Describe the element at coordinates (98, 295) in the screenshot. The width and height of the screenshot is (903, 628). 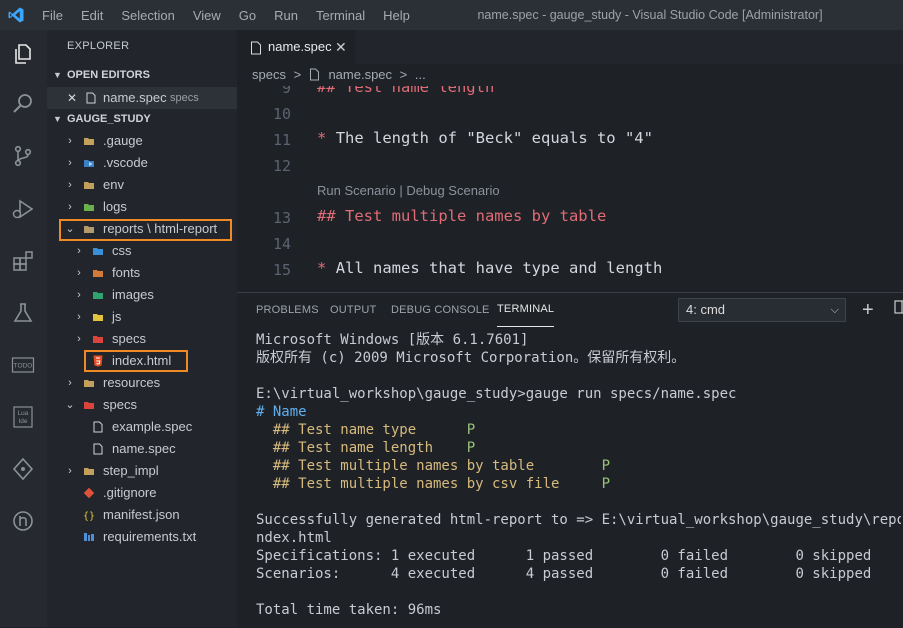
I see `folder-images-icon` at that location.